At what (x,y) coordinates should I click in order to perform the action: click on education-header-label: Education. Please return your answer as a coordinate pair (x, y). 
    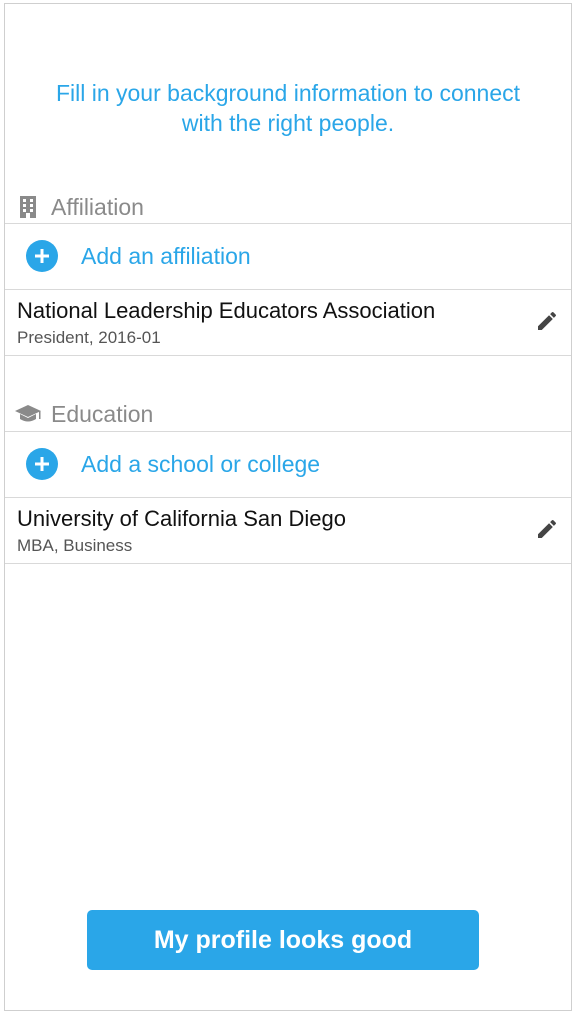
    Looking at the image, I should click on (102, 413).